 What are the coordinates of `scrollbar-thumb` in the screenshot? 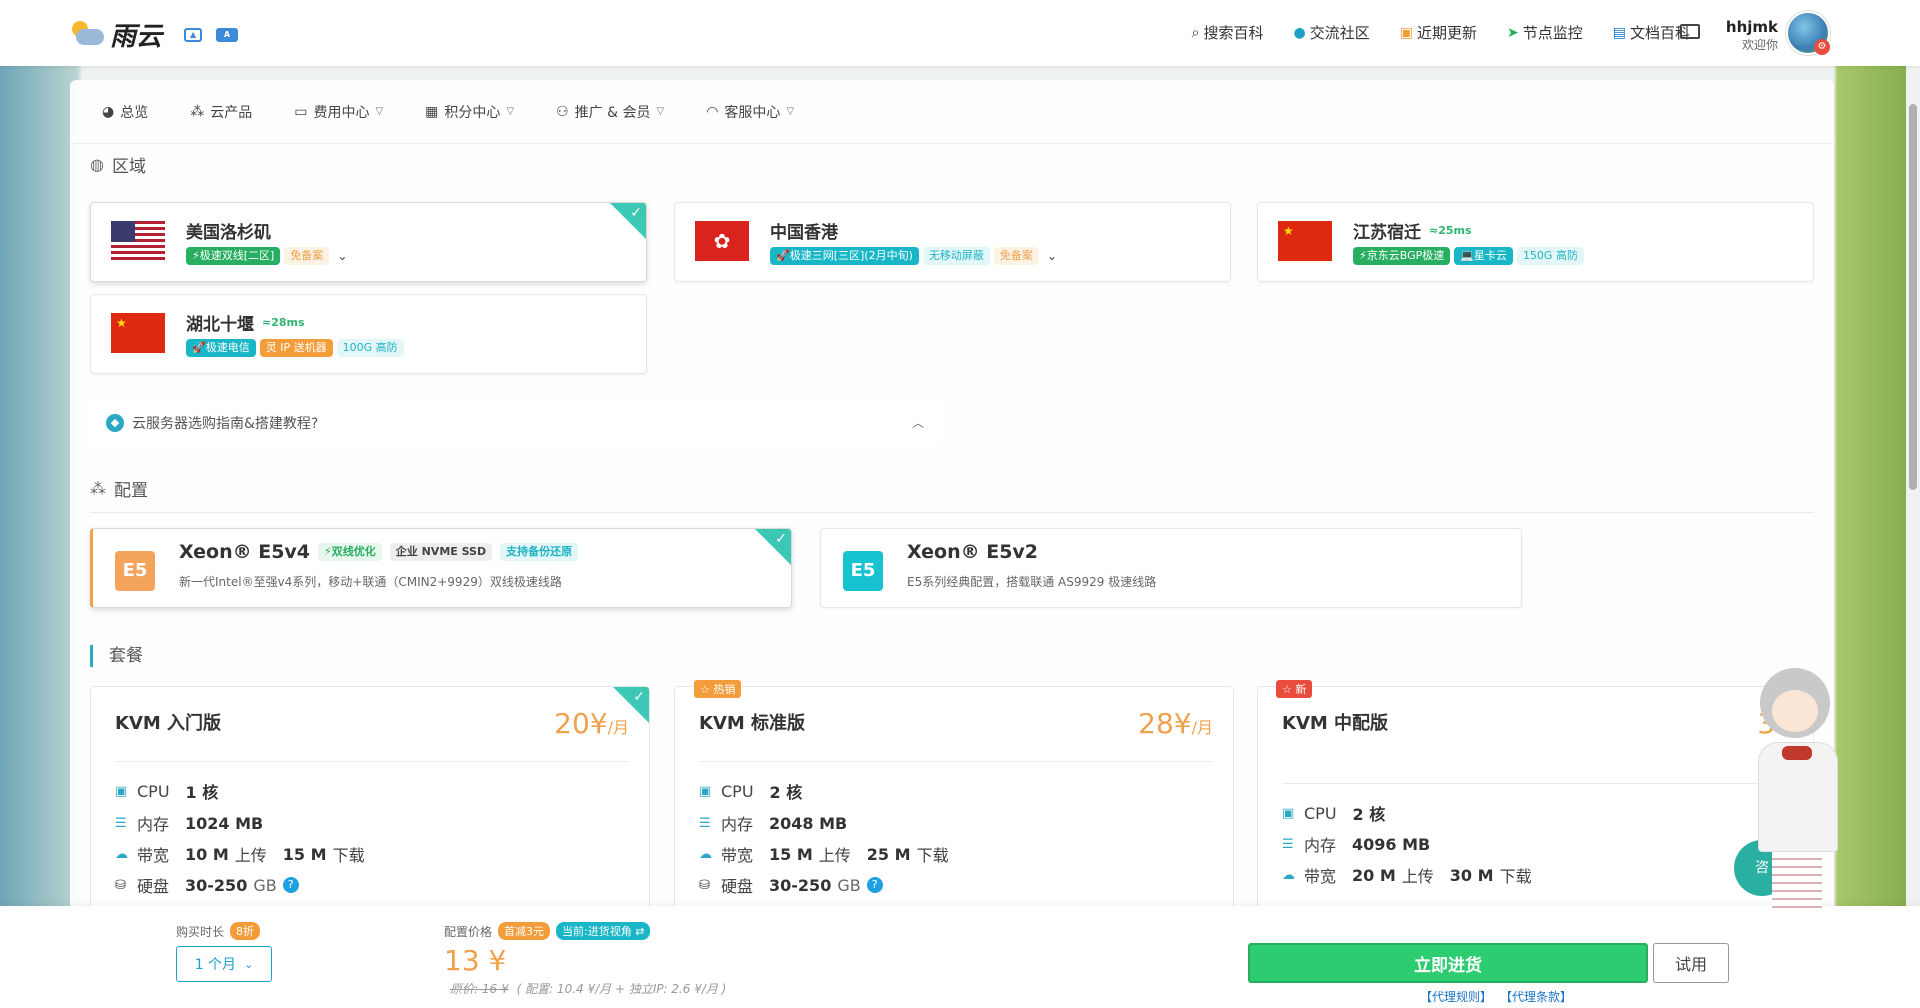 It's located at (1913, 297).